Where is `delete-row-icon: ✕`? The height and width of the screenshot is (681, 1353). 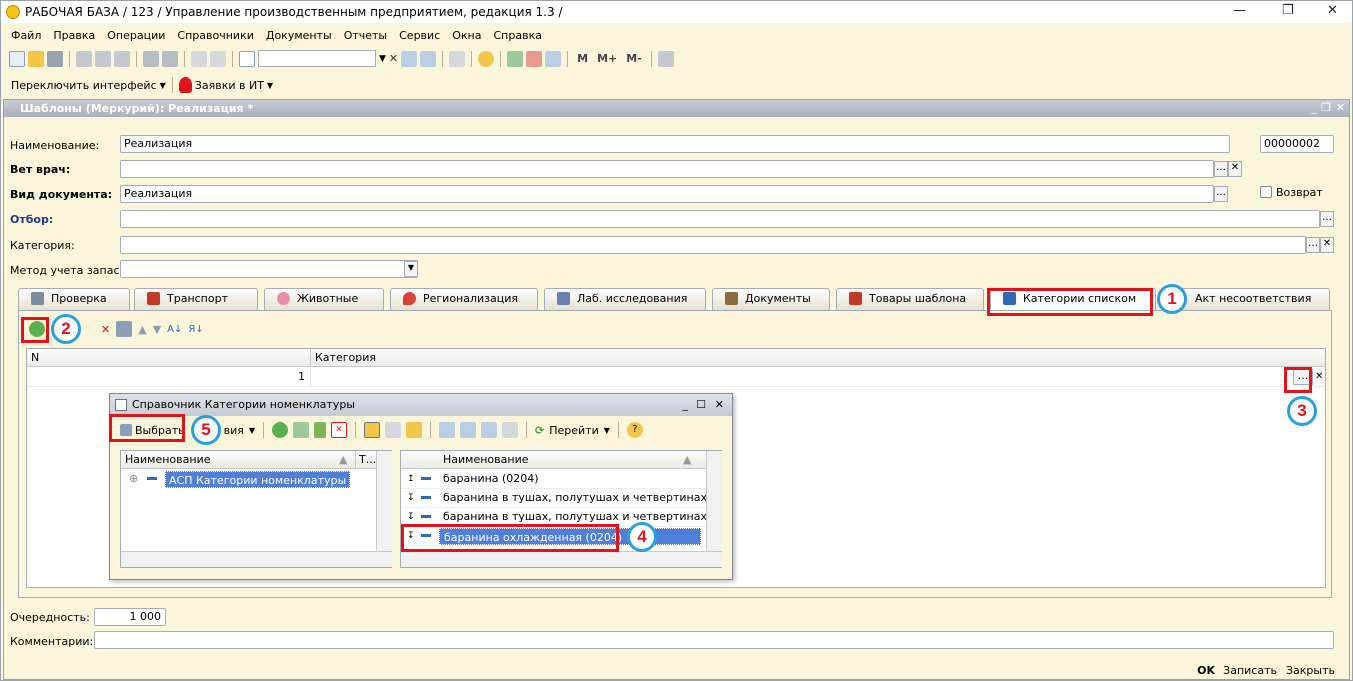
delete-row-icon: ✕ is located at coordinates (105, 329).